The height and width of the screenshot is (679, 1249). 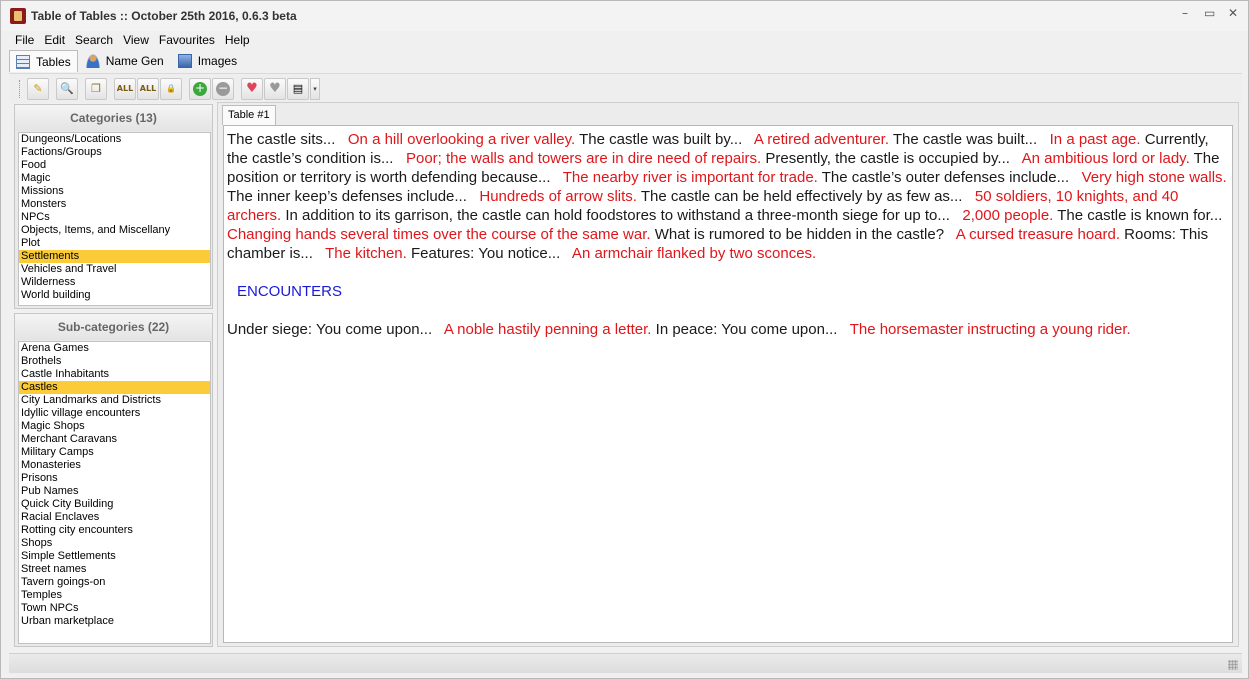 What do you see at coordinates (114, 387) in the screenshot?
I see `list-item: Castles` at bounding box center [114, 387].